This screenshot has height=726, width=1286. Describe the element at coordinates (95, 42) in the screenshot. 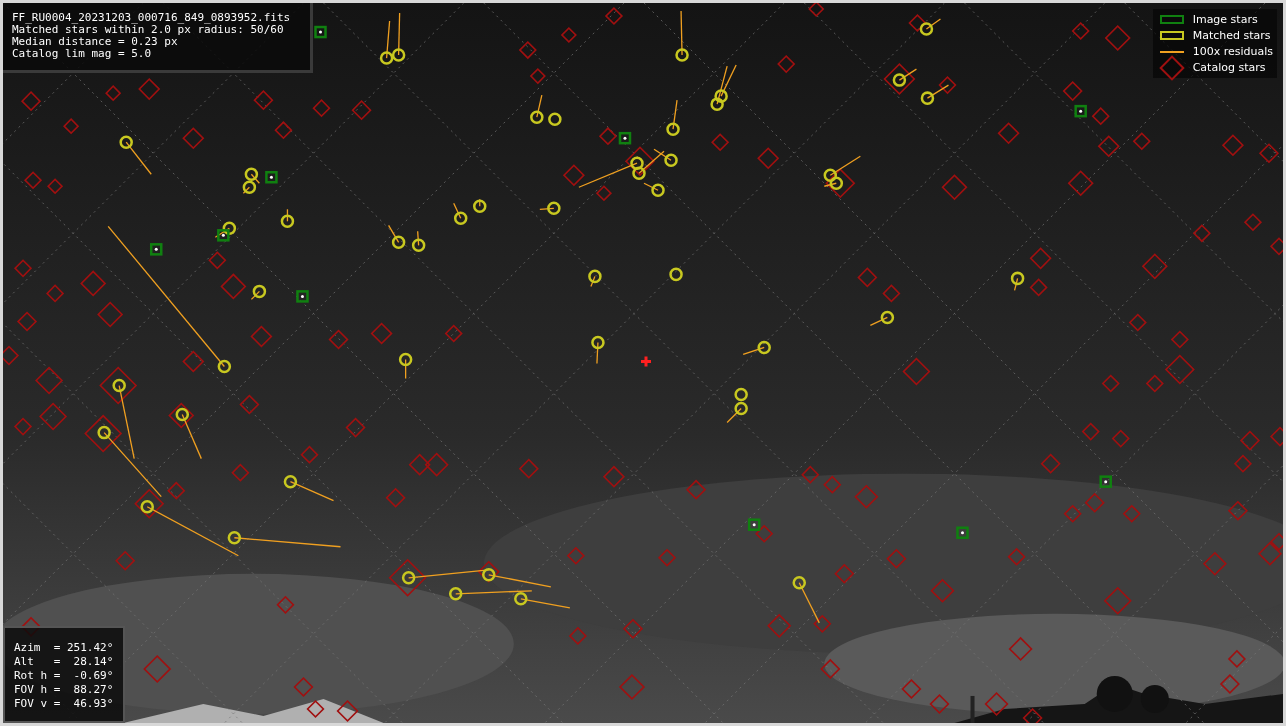

I see `info-text: Median distance = 0.23 px` at that location.